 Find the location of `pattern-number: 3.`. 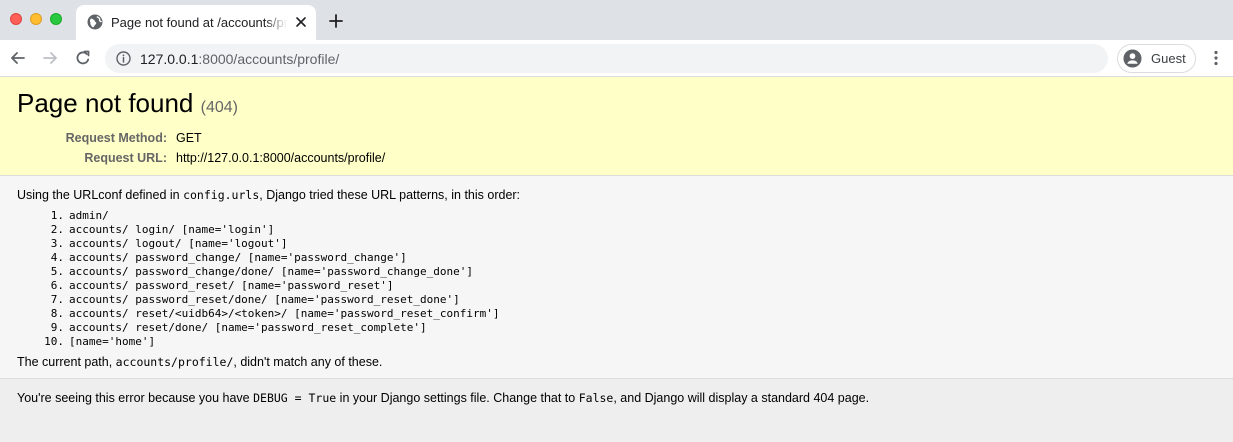

pattern-number: 3. is located at coordinates (57, 243).